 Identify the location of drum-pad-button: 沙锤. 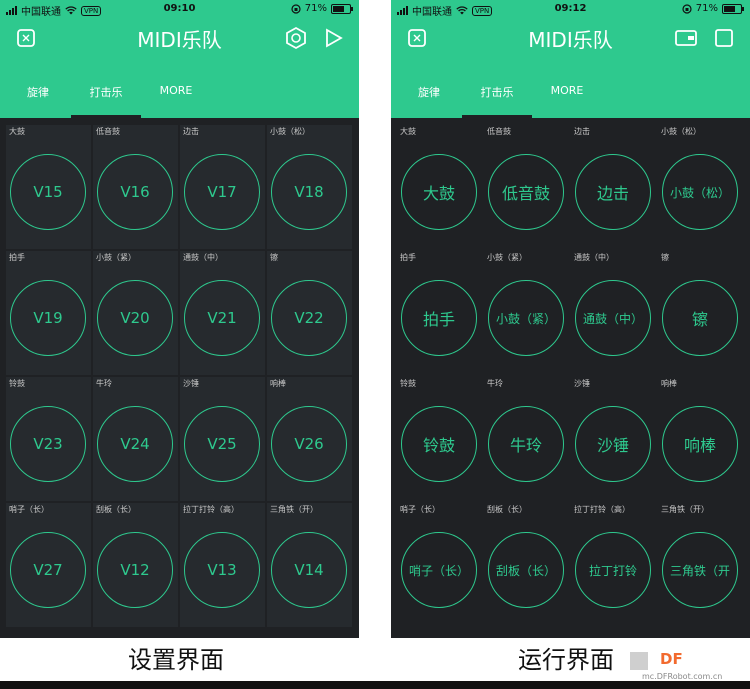
(613, 444).